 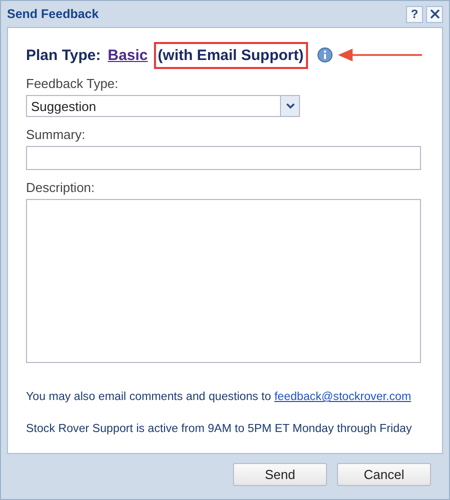 I want to click on field-label: Summary:, so click(x=56, y=134).